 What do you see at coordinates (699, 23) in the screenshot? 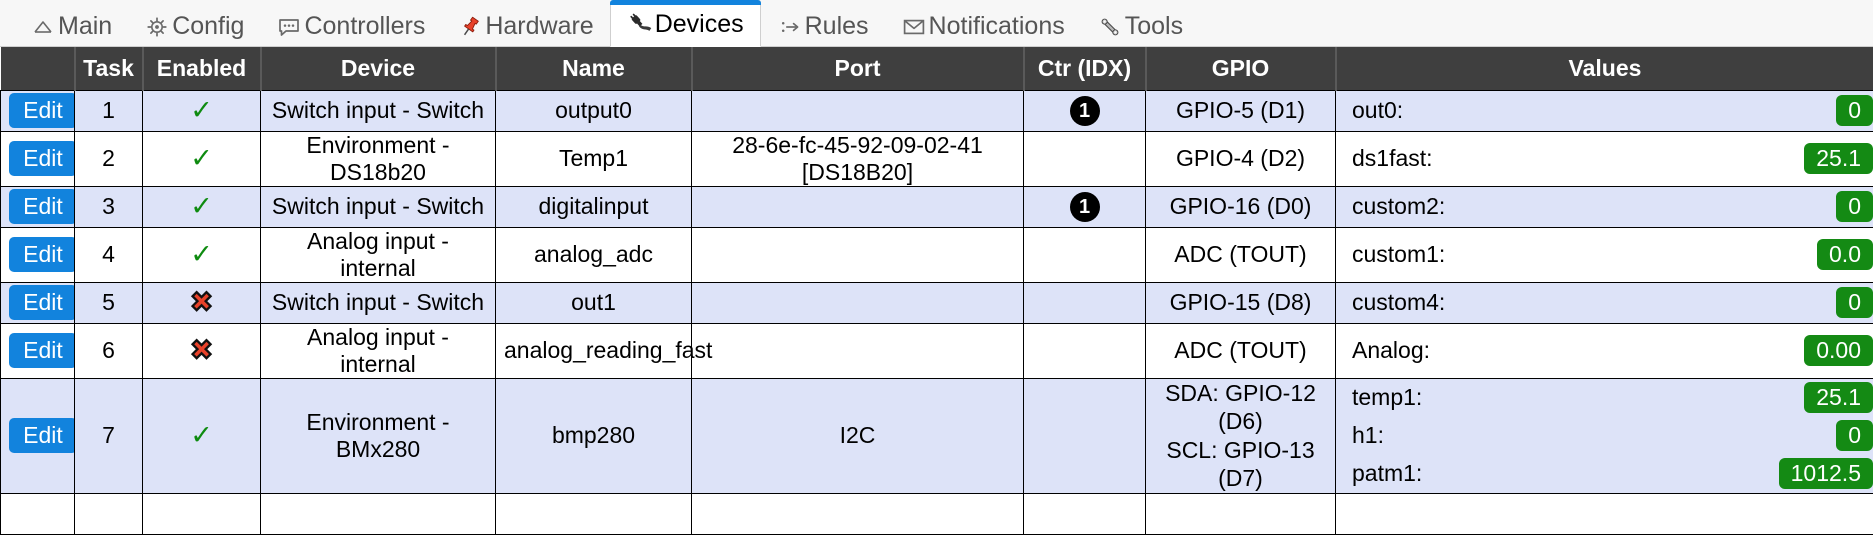
I see `nav-tab-label: Devices` at bounding box center [699, 23].